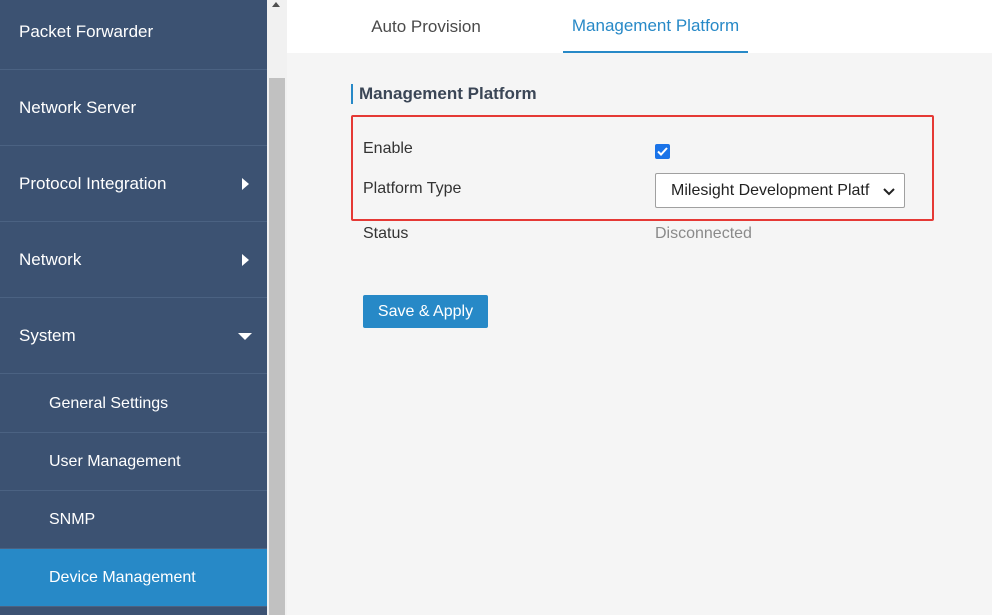  What do you see at coordinates (277, 346) in the screenshot?
I see `scrollbar-thumb` at bounding box center [277, 346].